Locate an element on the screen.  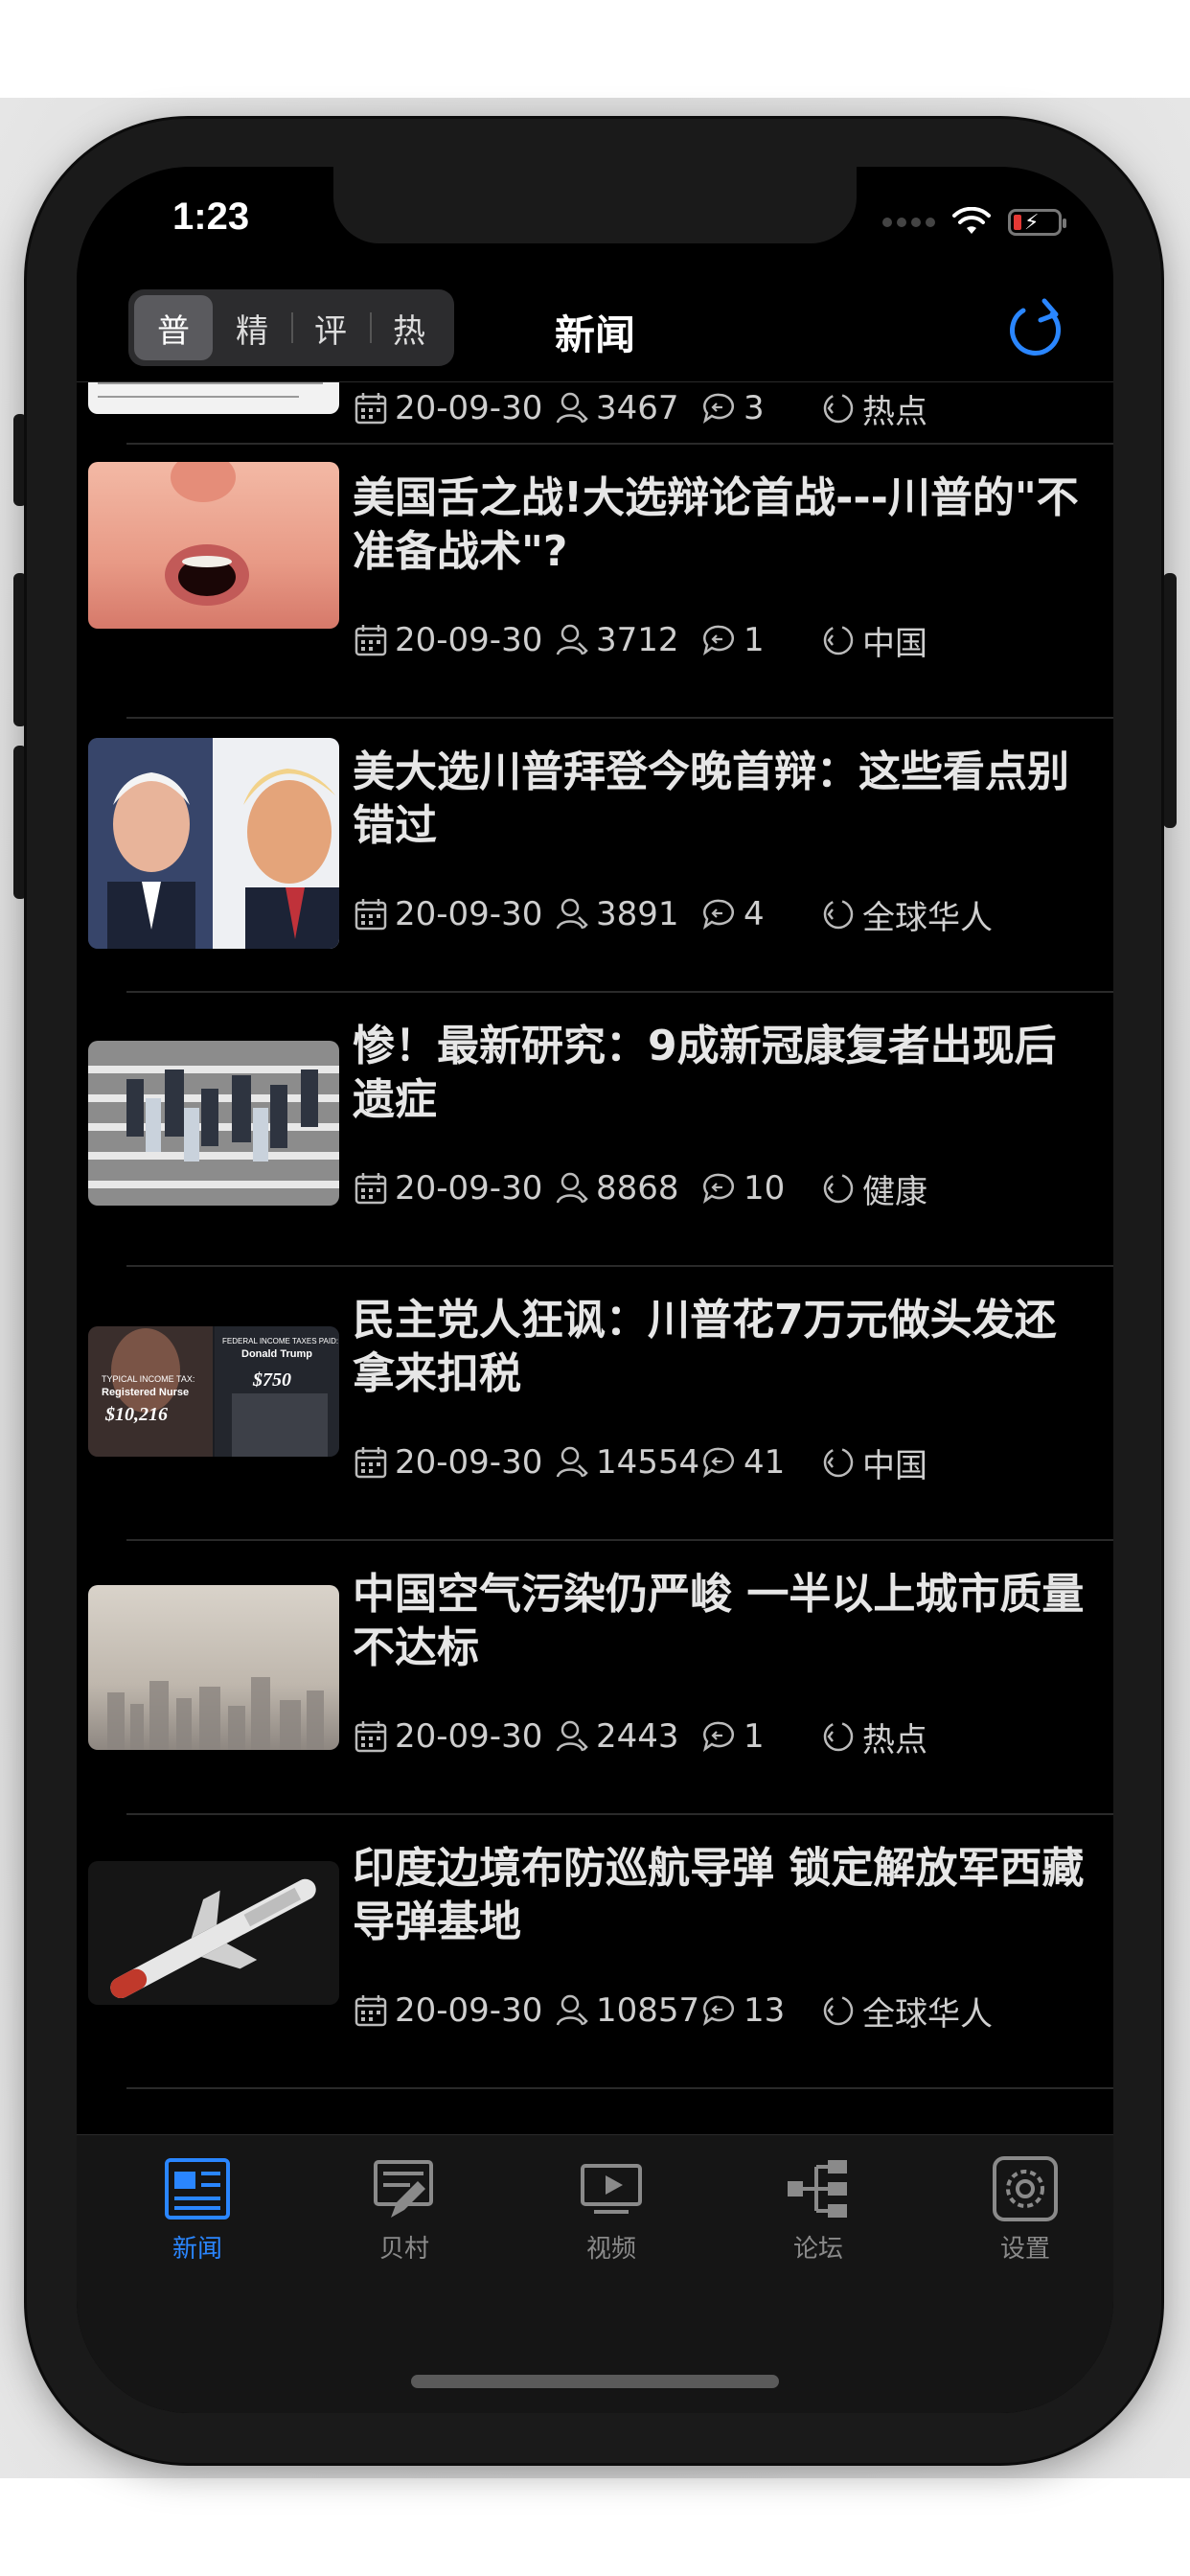
segment-featured: 精 is located at coordinates (252, 327).